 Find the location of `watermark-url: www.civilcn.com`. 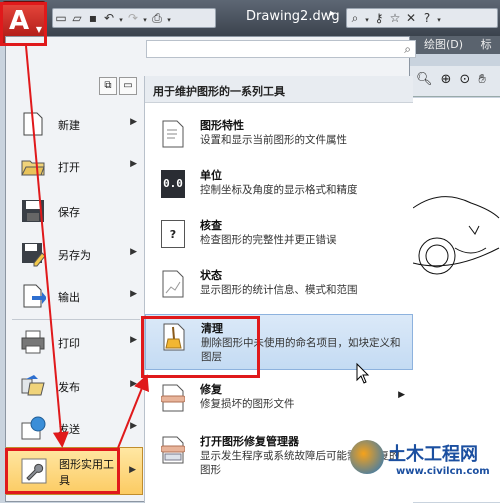

watermark-url: www.civilcn.com is located at coordinates (443, 471).